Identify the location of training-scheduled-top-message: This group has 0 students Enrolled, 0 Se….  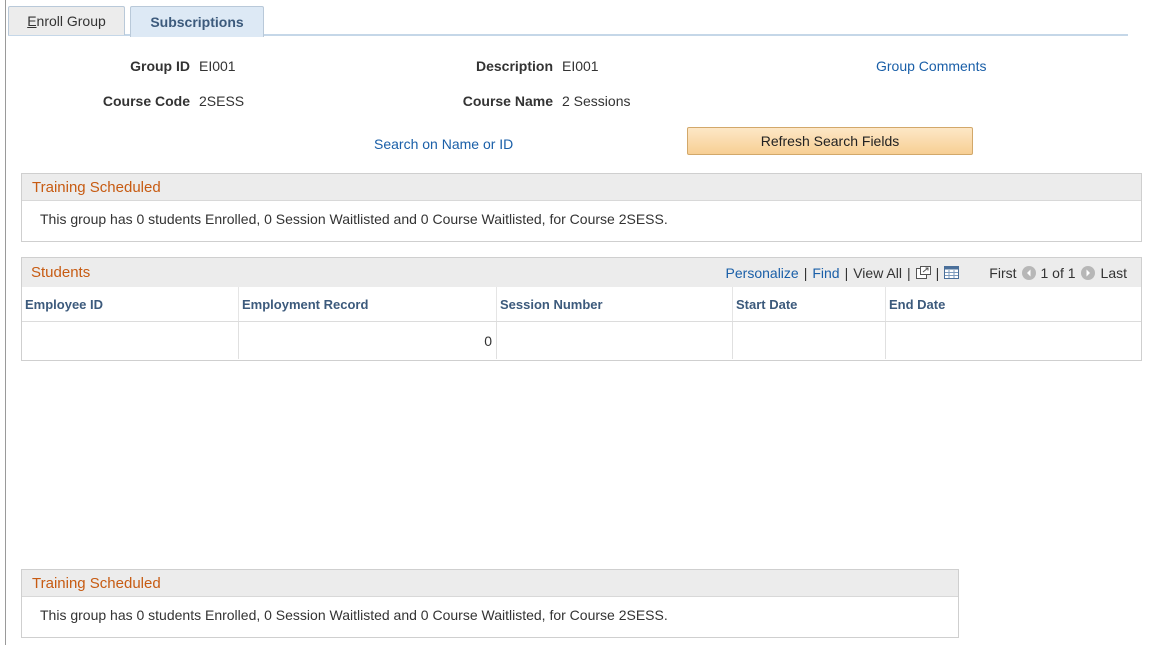
(354, 219).